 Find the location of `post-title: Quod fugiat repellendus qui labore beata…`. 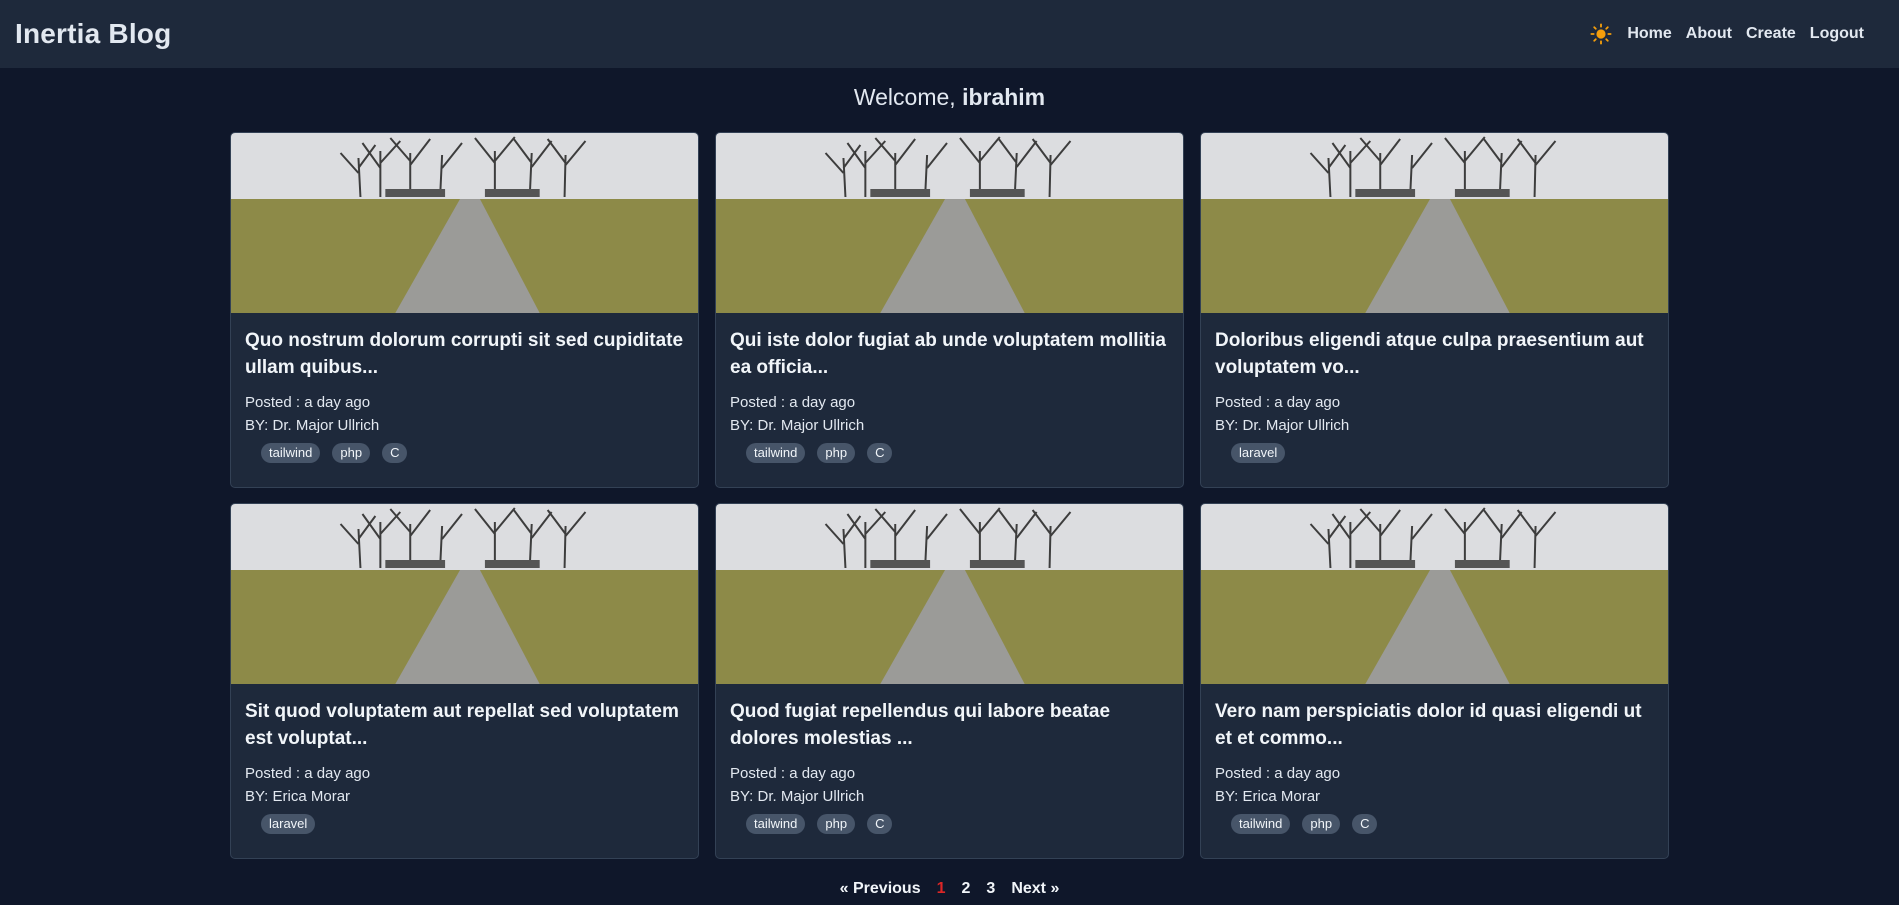

post-title: Quod fugiat repellendus qui labore beata… is located at coordinates (949, 725).